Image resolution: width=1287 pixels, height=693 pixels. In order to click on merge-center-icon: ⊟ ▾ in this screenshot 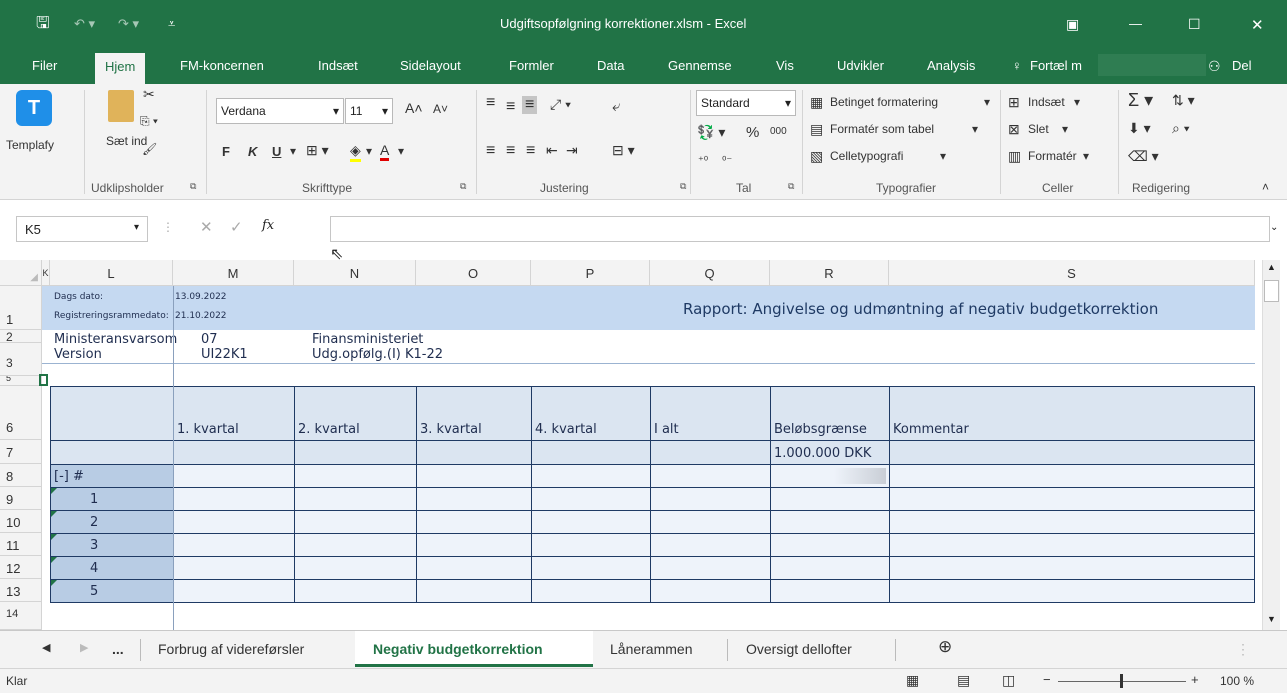, I will do `click(623, 150)`.